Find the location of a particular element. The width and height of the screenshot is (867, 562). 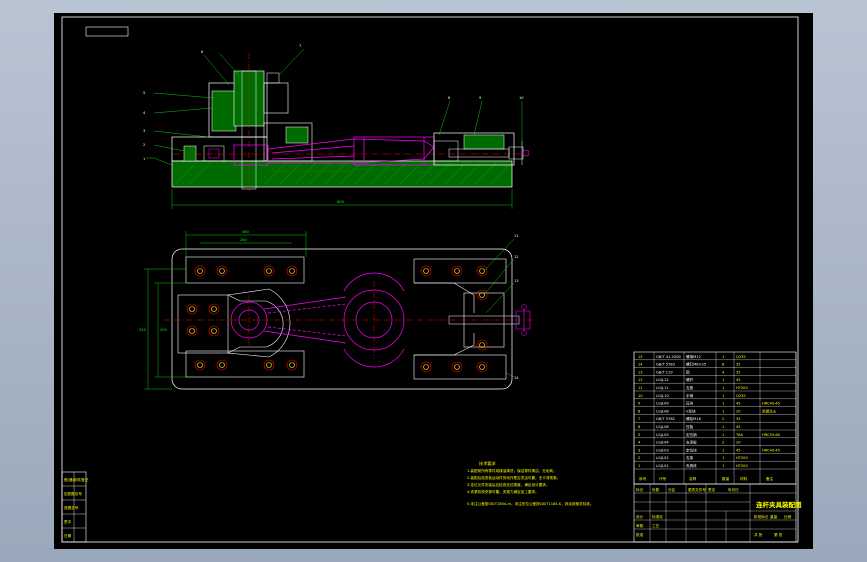

note-1: 1.装配前所有零件用煤油清洗，保证零件清洁、无毛刺。 is located at coordinates (512, 470).